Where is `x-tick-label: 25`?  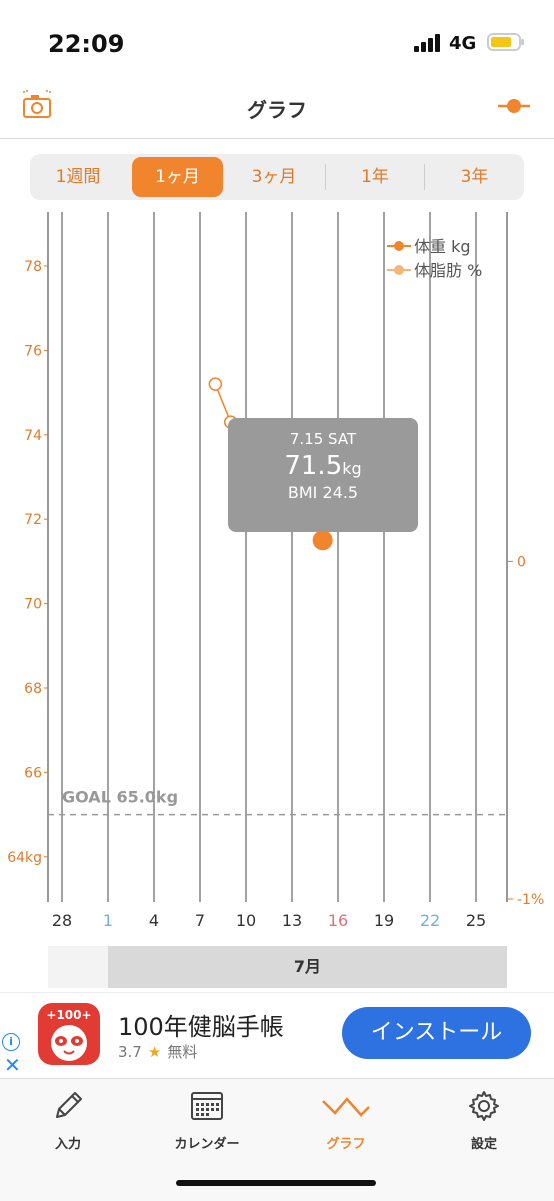
x-tick-label: 25 is located at coordinates (476, 920).